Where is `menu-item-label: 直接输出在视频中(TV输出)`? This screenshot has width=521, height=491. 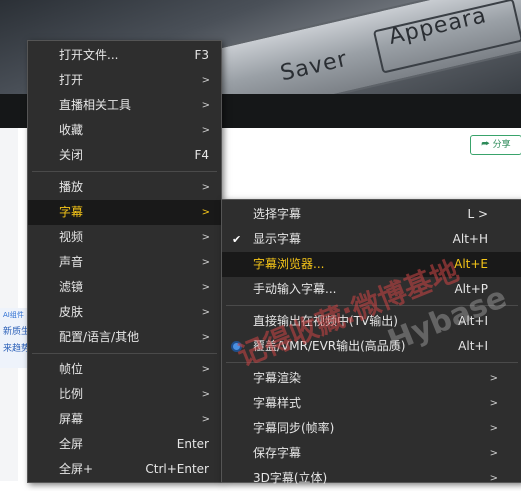
menu-item-label: 直接输出在视频中(TV输出) is located at coordinates (325, 321).